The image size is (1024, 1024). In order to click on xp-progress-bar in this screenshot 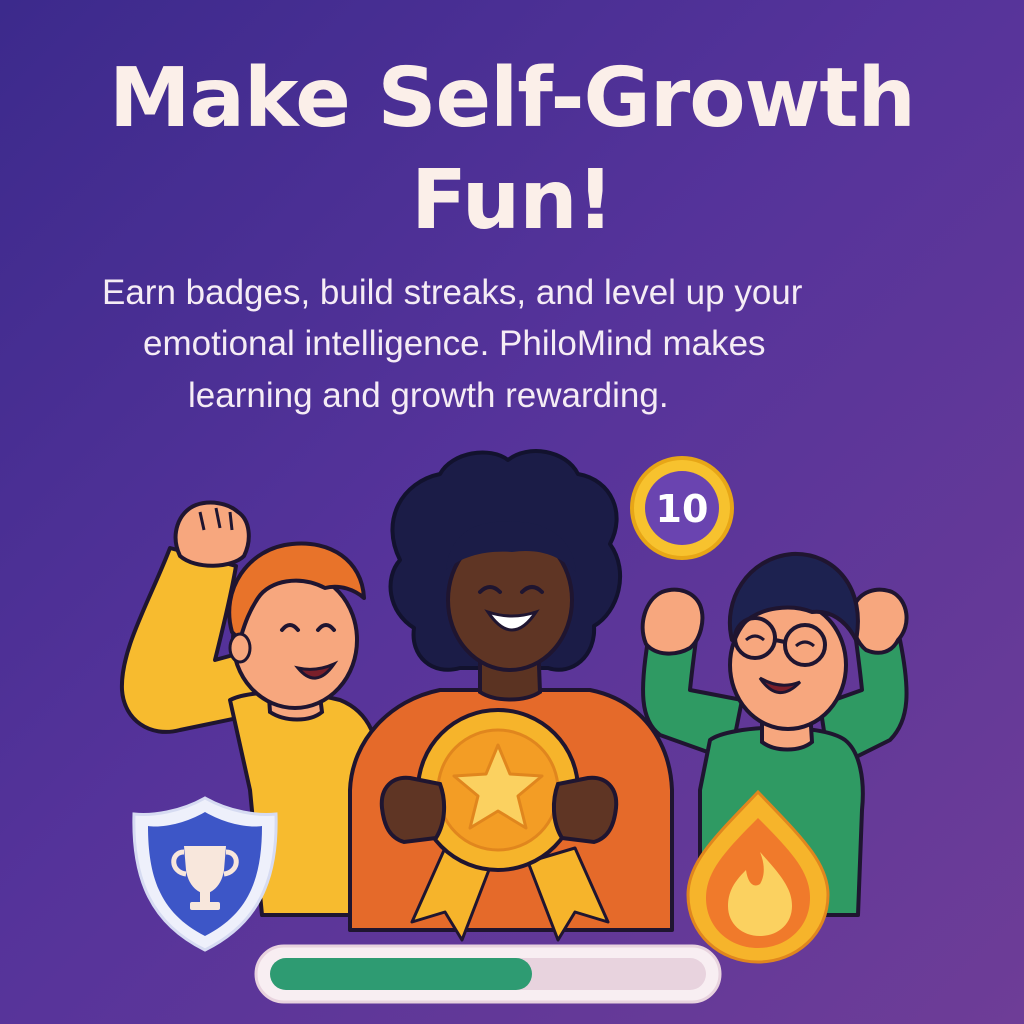, I will do `click(488, 974)`.